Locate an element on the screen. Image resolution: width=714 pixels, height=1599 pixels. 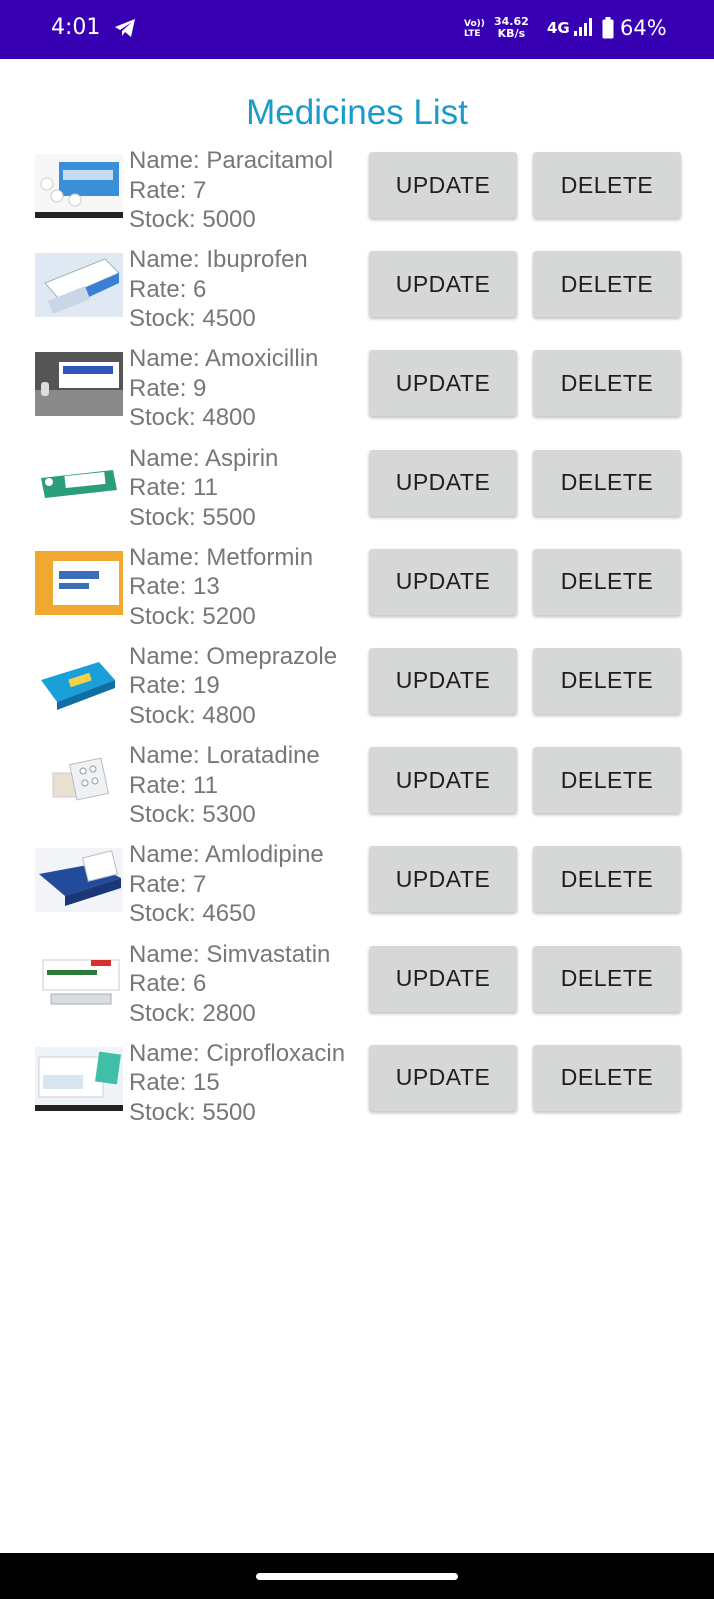
medicine-name: Name: Ibuprofen is located at coordinates (218, 260).